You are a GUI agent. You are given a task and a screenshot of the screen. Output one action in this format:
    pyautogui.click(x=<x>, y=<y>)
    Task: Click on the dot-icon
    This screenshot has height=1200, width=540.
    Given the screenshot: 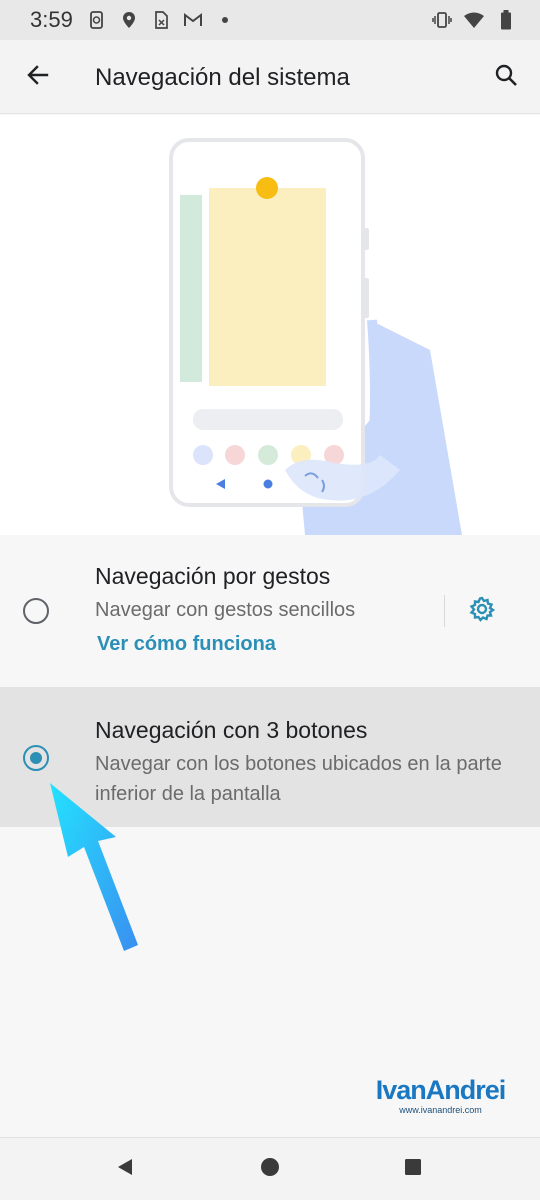 What is the action you would take?
    pyautogui.click(x=225, y=20)
    